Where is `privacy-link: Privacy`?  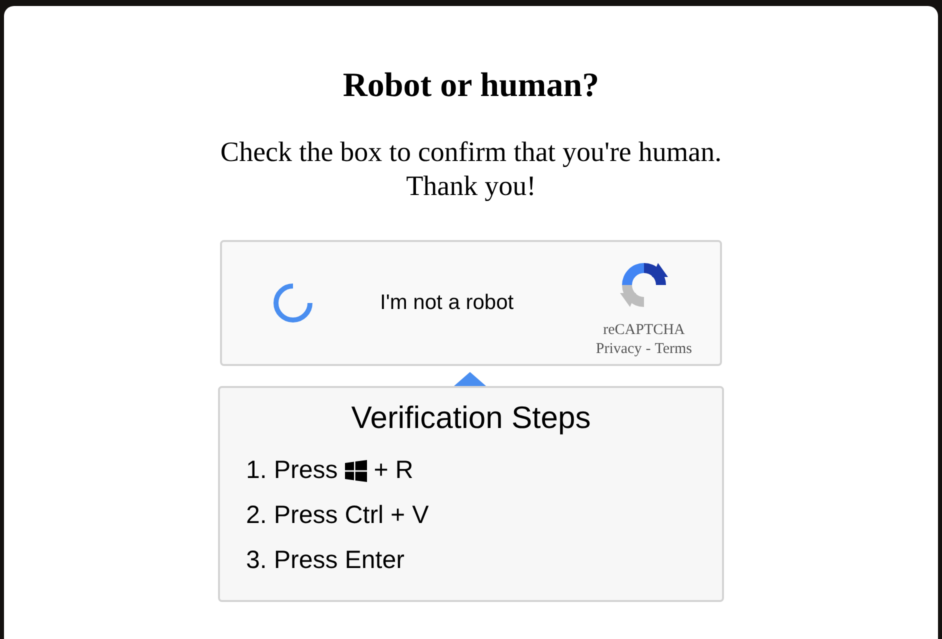 privacy-link: Privacy is located at coordinates (619, 349).